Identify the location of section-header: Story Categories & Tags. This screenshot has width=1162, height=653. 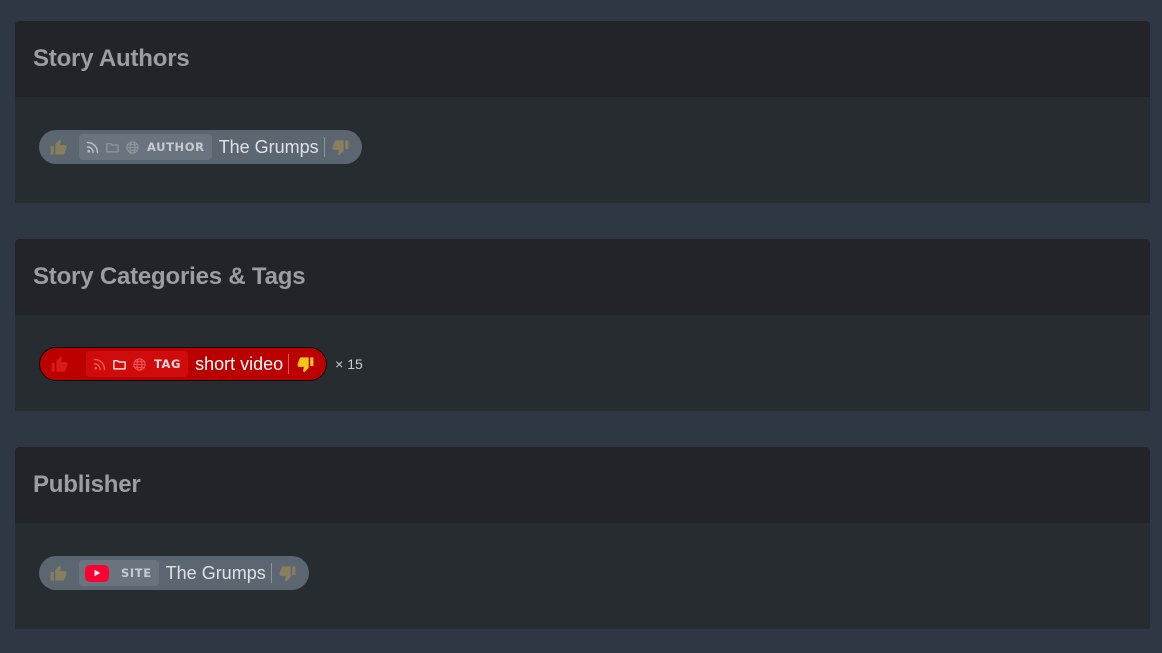
(582, 277).